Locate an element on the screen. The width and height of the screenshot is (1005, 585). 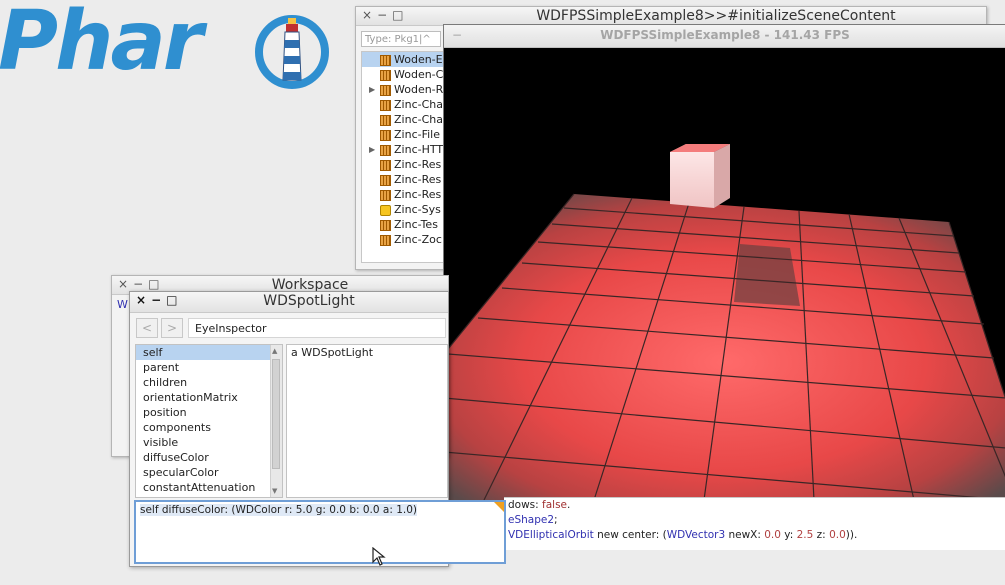
package-label: Zinc-File is located at coordinates (417, 134).